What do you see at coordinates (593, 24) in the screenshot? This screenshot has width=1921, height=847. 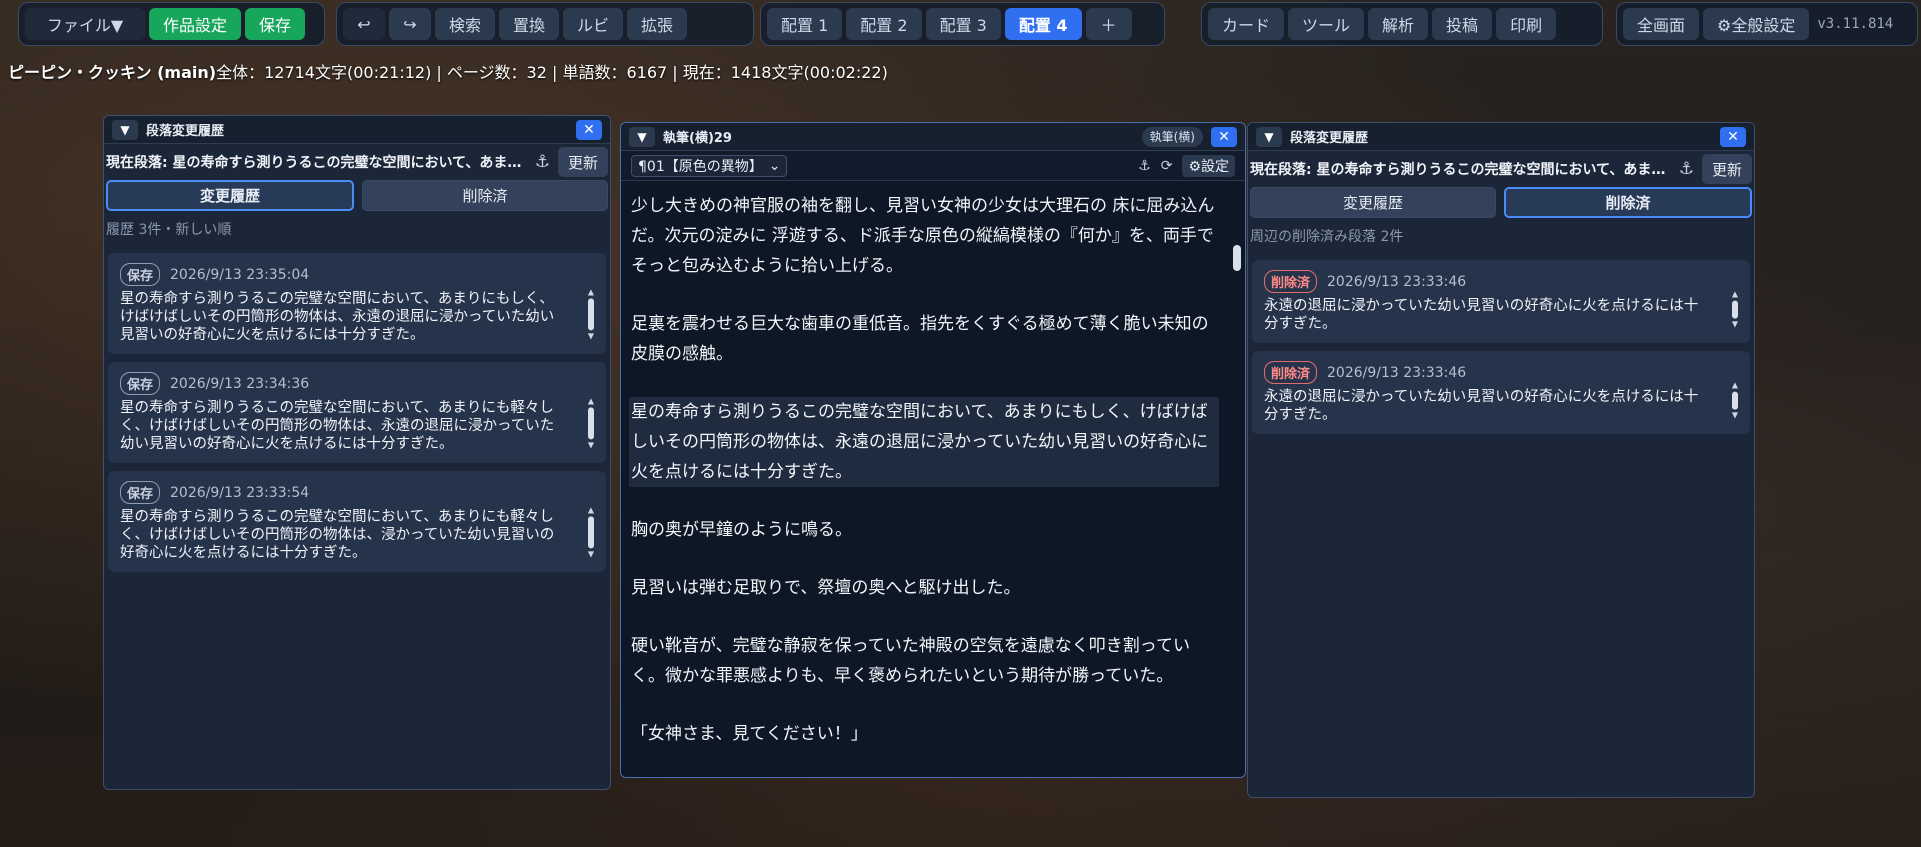 I see `ruby-button: ルビ` at bounding box center [593, 24].